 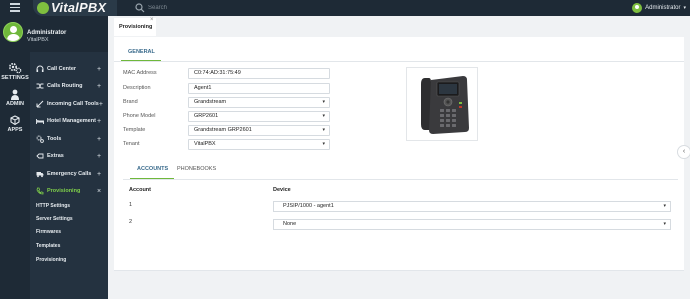 I want to click on sidebar-item-extras: Extras +, so click(x=69, y=156).